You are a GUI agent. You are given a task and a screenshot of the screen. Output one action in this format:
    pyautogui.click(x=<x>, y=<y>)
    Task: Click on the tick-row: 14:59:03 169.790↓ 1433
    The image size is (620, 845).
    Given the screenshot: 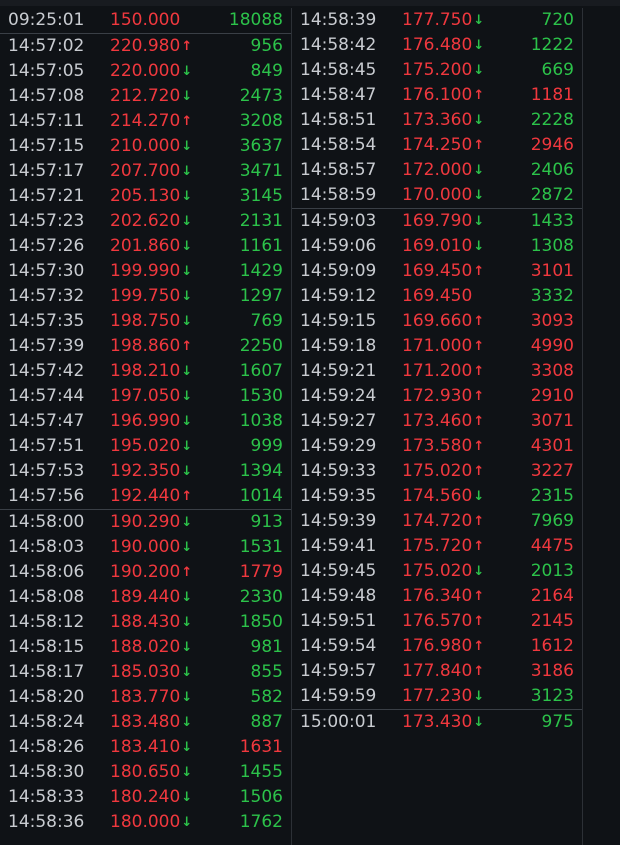 What is the action you would take?
    pyautogui.click(x=437, y=221)
    